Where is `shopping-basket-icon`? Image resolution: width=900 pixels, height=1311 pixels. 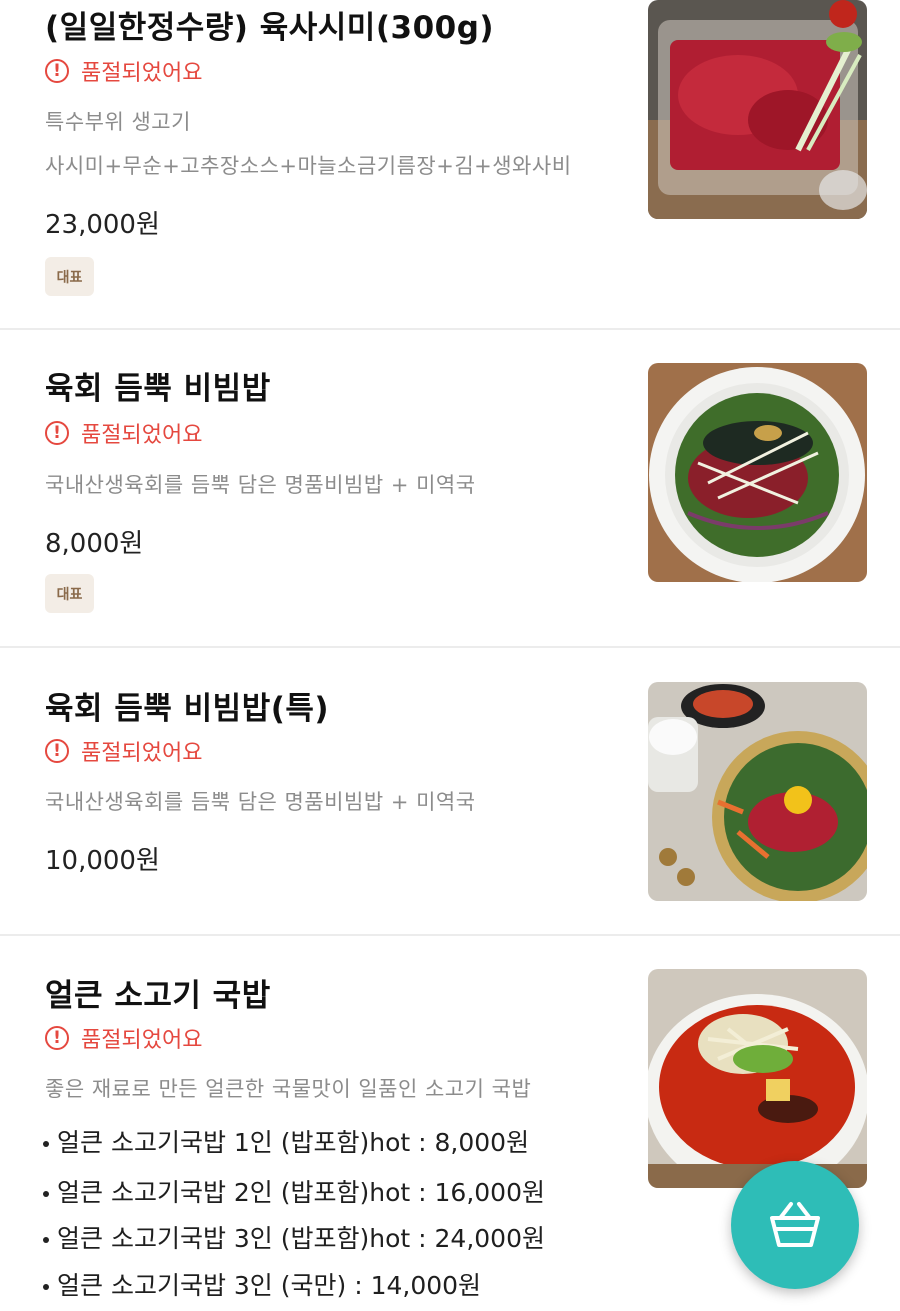 shopping-basket-icon is located at coordinates (795, 1224).